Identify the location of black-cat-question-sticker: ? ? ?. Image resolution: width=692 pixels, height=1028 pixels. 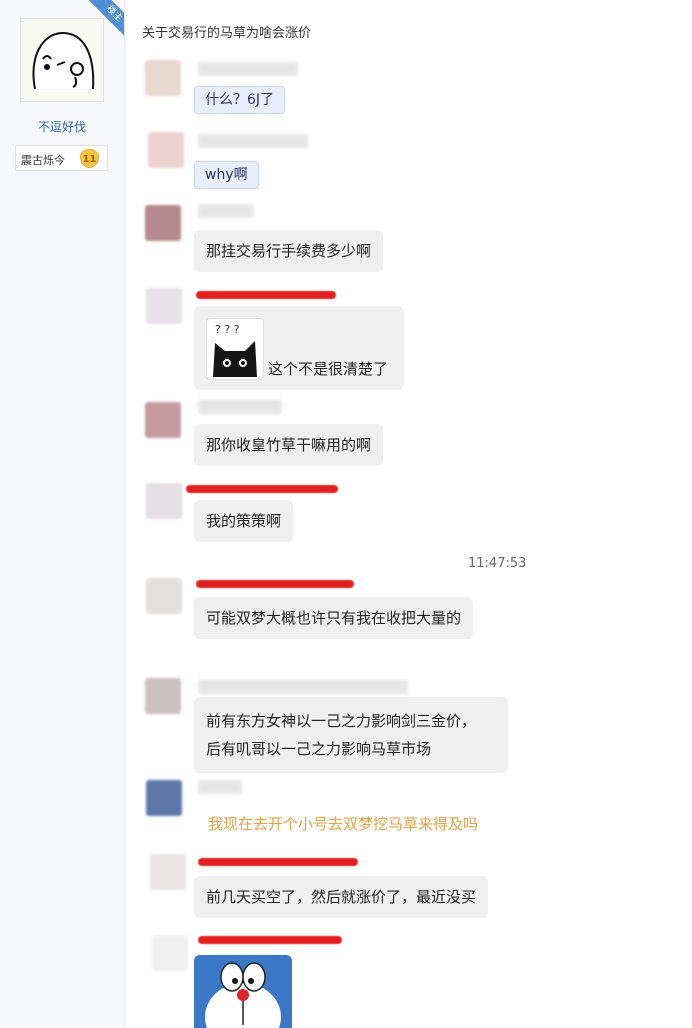
(235, 349).